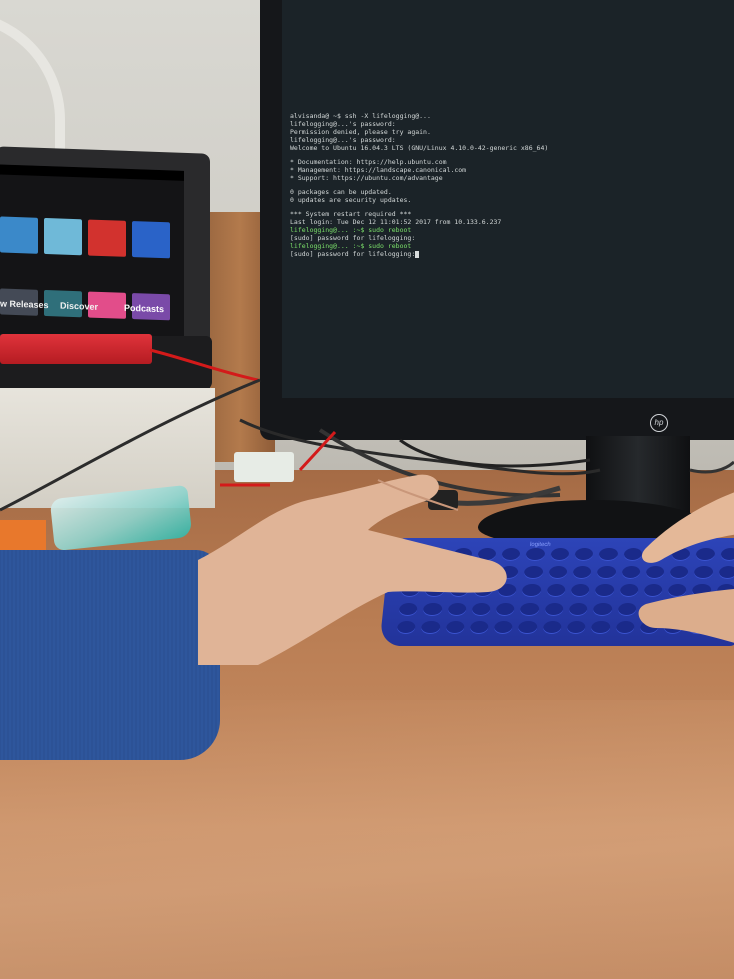  What do you see at coordinates (110, 655) in the screenshot?
I see `blue-sleeve` at bounding box center [110, 655].